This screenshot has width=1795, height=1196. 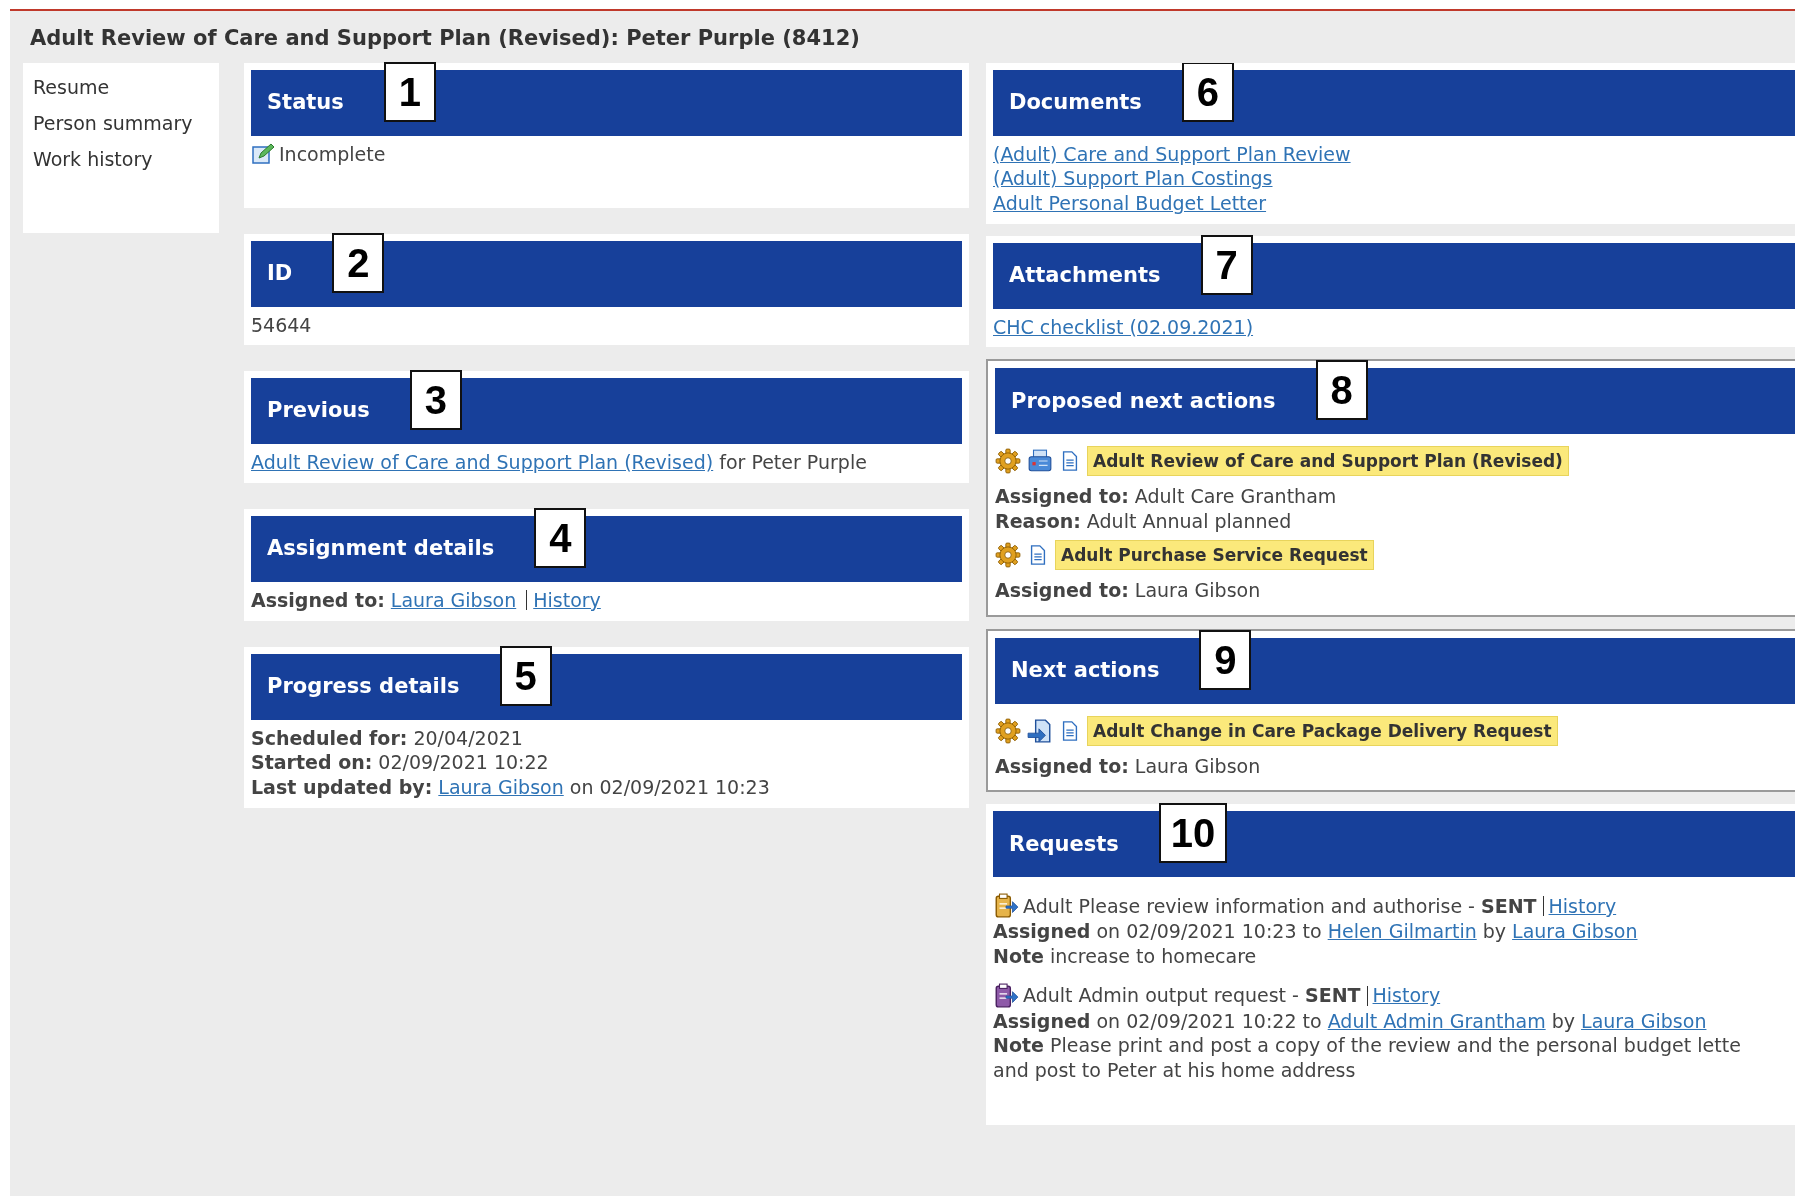 I want to click on sidebar-item: Person summary, so click(x=121, y=122).